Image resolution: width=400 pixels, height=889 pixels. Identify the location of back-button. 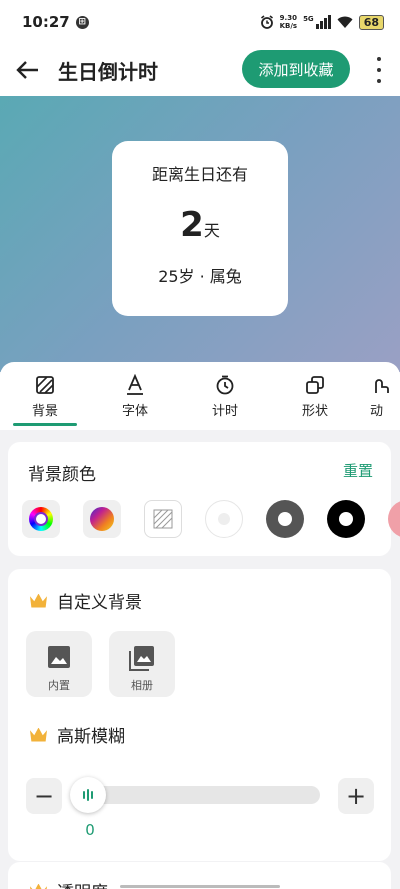
(28, 70).